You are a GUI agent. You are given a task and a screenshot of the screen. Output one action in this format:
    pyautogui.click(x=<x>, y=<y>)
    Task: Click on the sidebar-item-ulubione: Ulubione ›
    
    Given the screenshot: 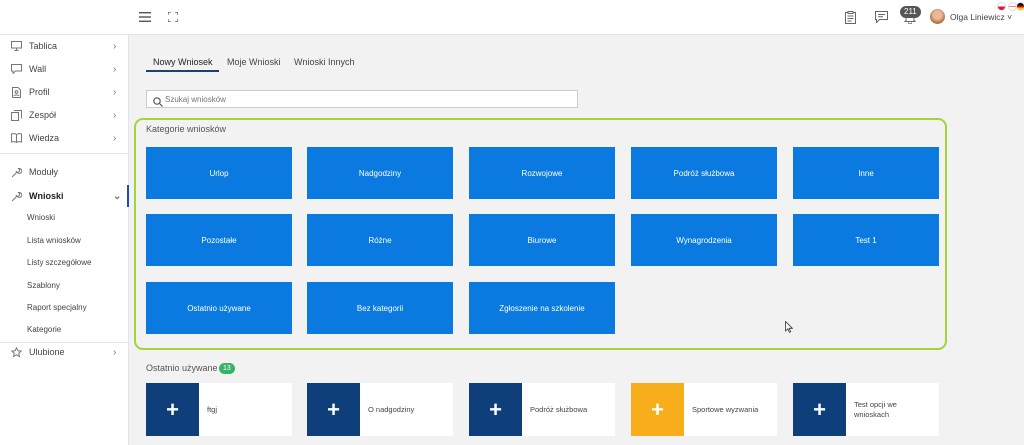 What is the action you would take?
    pyautogui.click(x=64, y=352)
    